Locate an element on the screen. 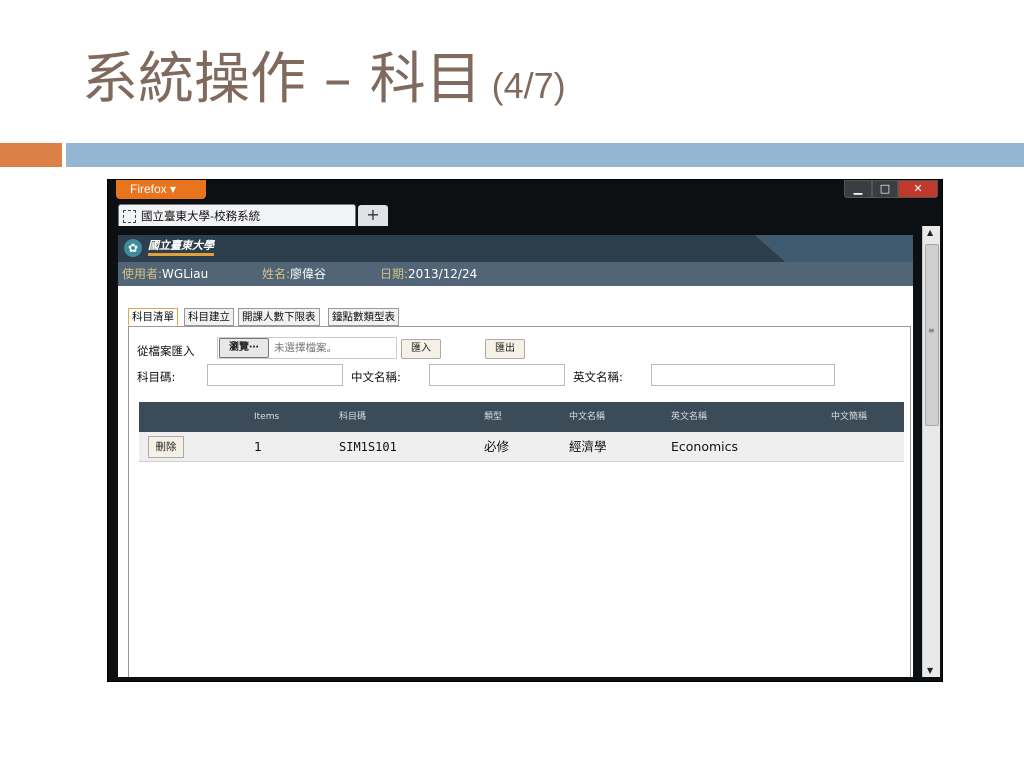  page-icon is located at coordinates (129, 216).